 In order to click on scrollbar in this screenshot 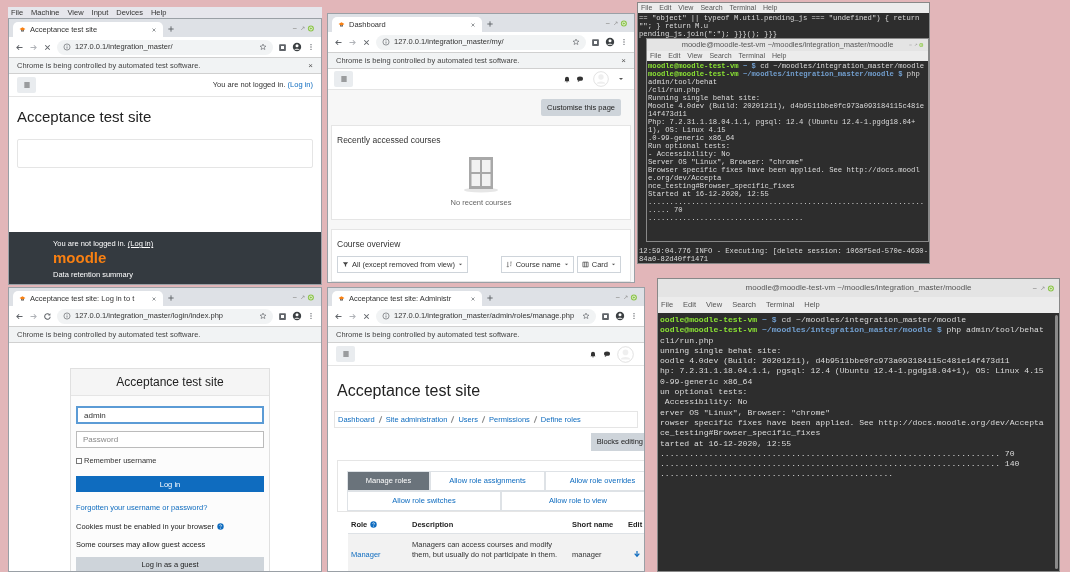, I will do `click(1056, 442)`.